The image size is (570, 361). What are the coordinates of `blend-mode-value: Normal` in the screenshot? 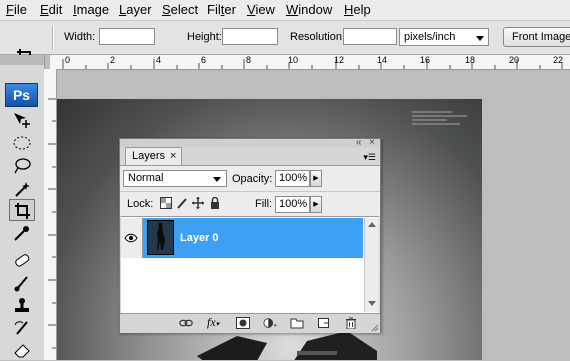 It's located at (146, 178).